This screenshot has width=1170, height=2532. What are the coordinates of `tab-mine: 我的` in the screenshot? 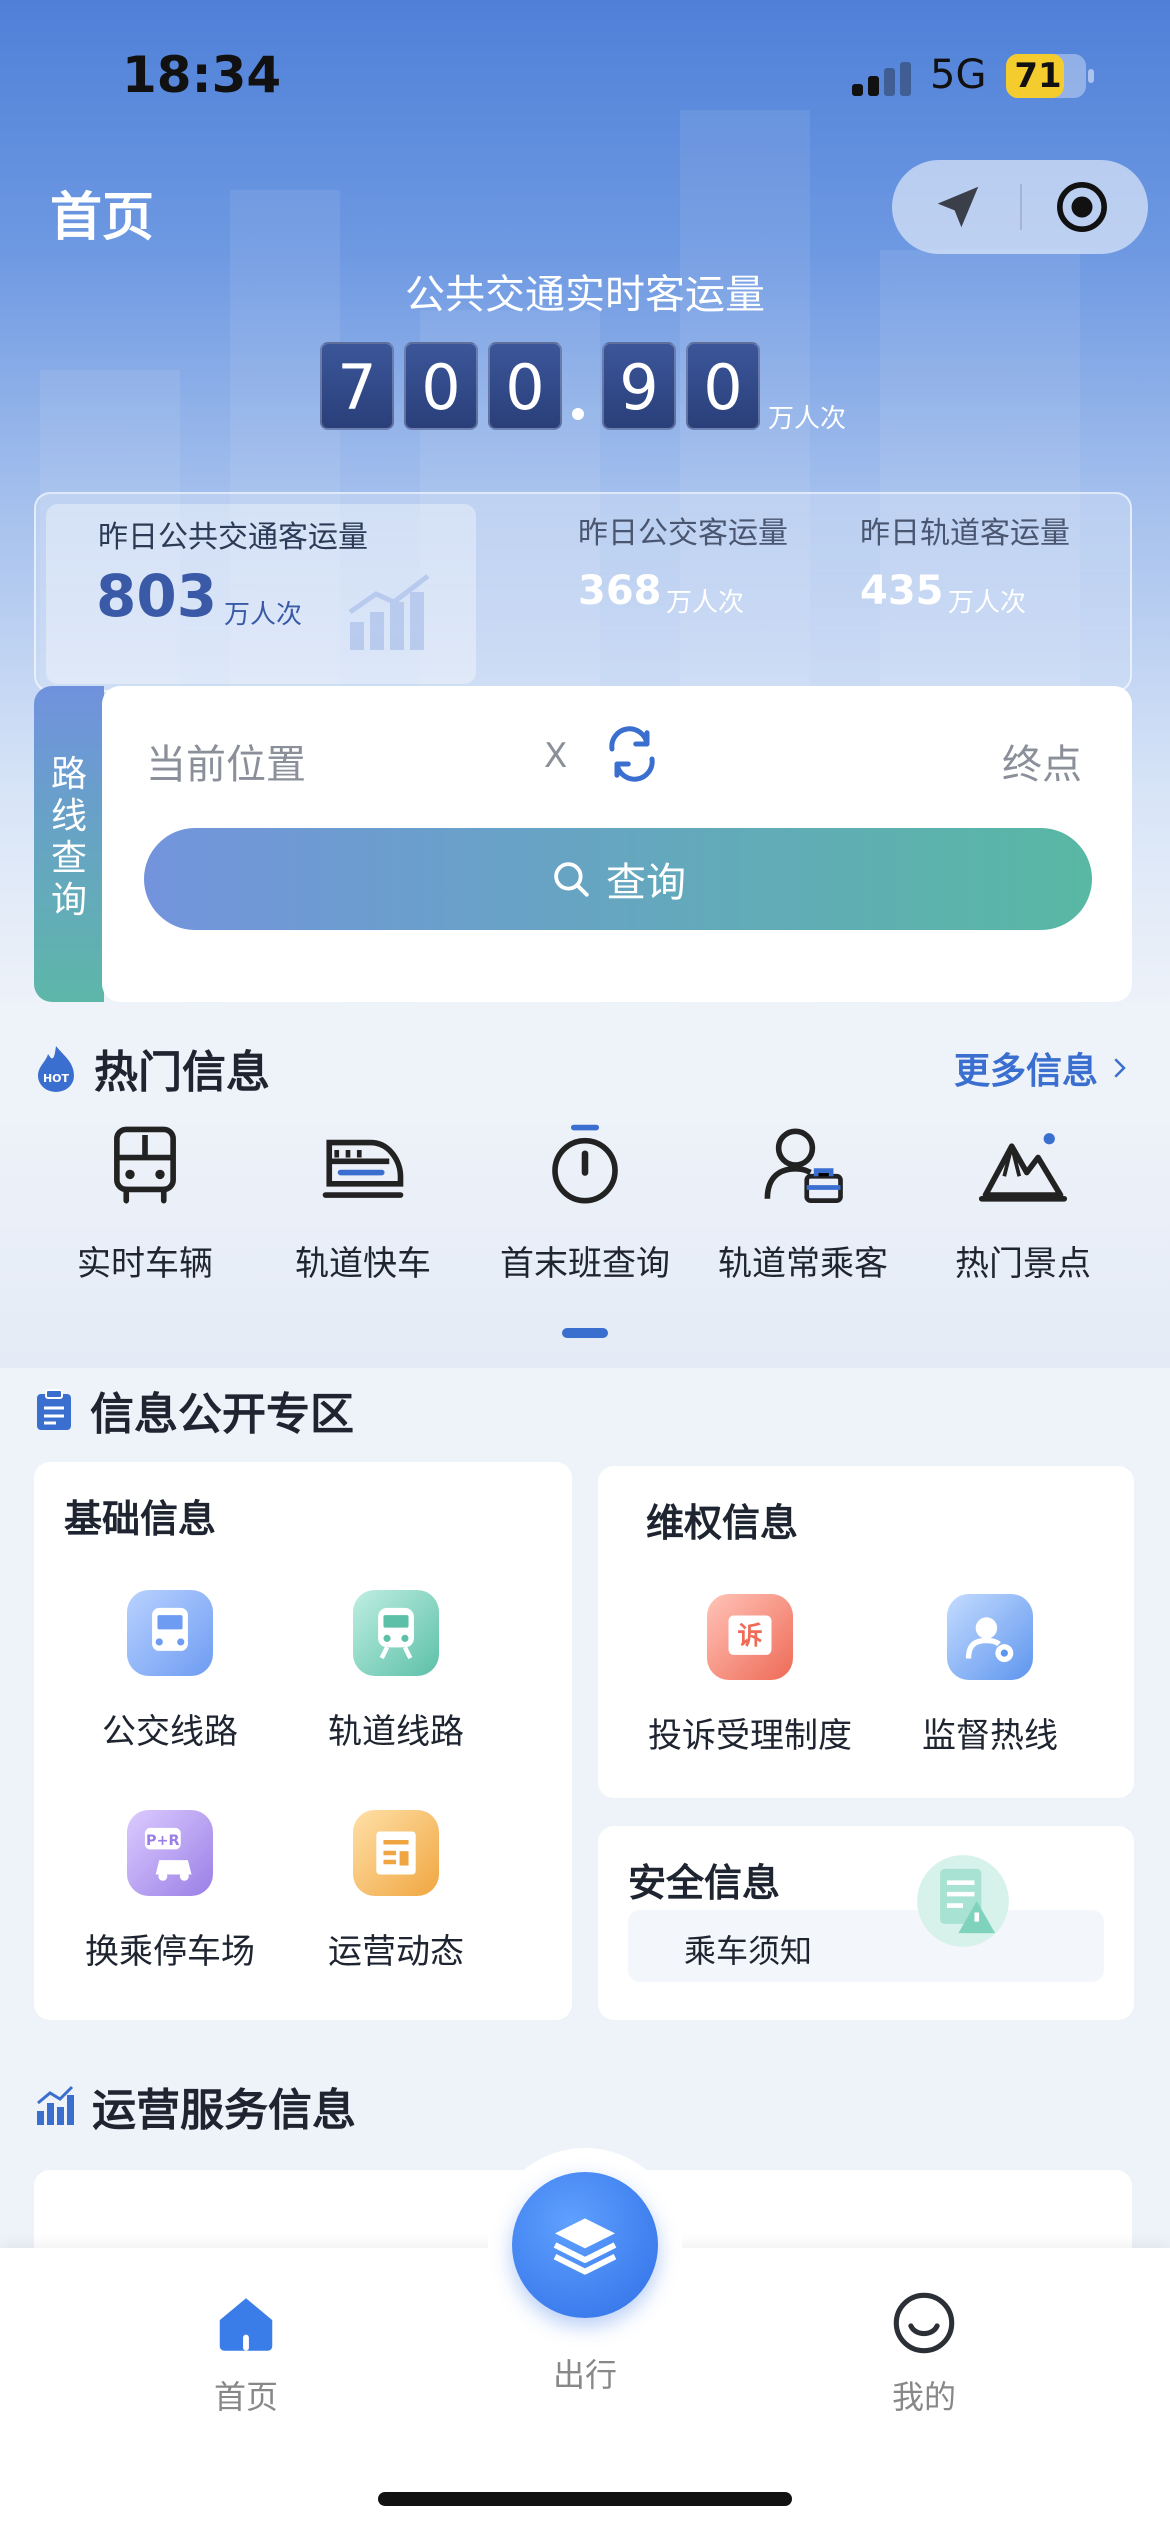 It's located at (924, 2353).